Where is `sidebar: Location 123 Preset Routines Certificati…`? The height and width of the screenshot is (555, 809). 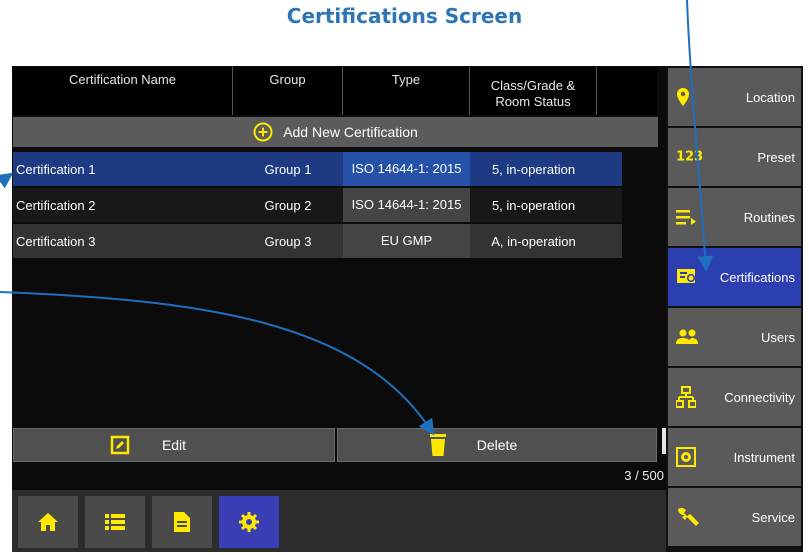 sidebar: Location 123 Preset Routines Certificati… is located at coordinates (734, 309).